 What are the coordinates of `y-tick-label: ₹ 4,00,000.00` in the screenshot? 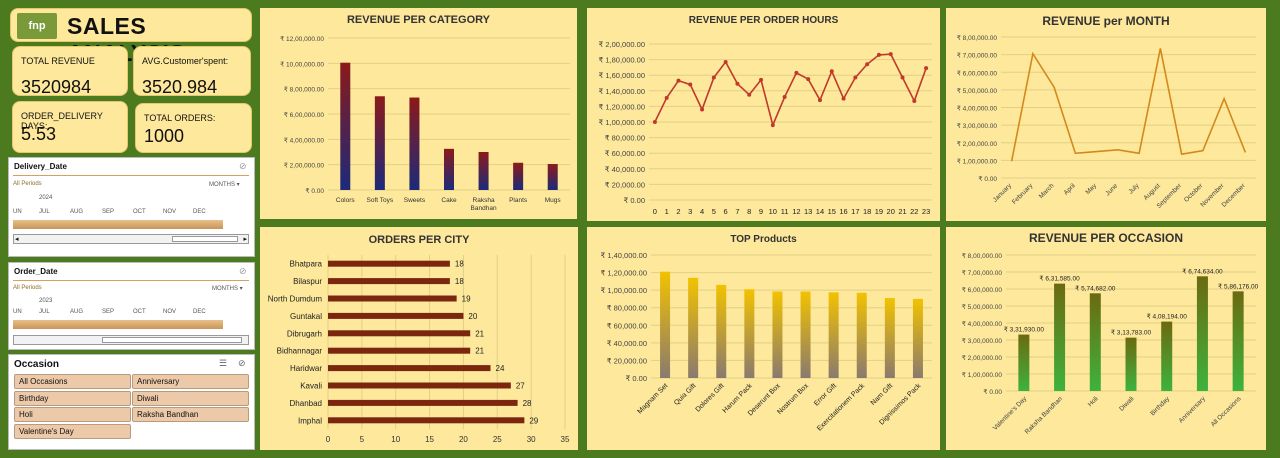 It's located at (977, 109).